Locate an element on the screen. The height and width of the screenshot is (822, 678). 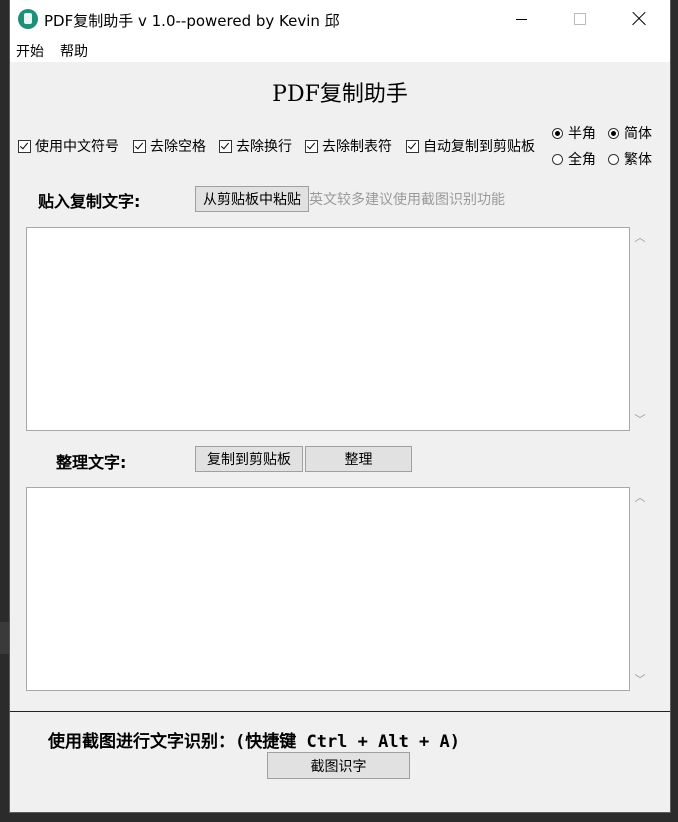
radio-label: 简体 is located at coordinates (638, 134).